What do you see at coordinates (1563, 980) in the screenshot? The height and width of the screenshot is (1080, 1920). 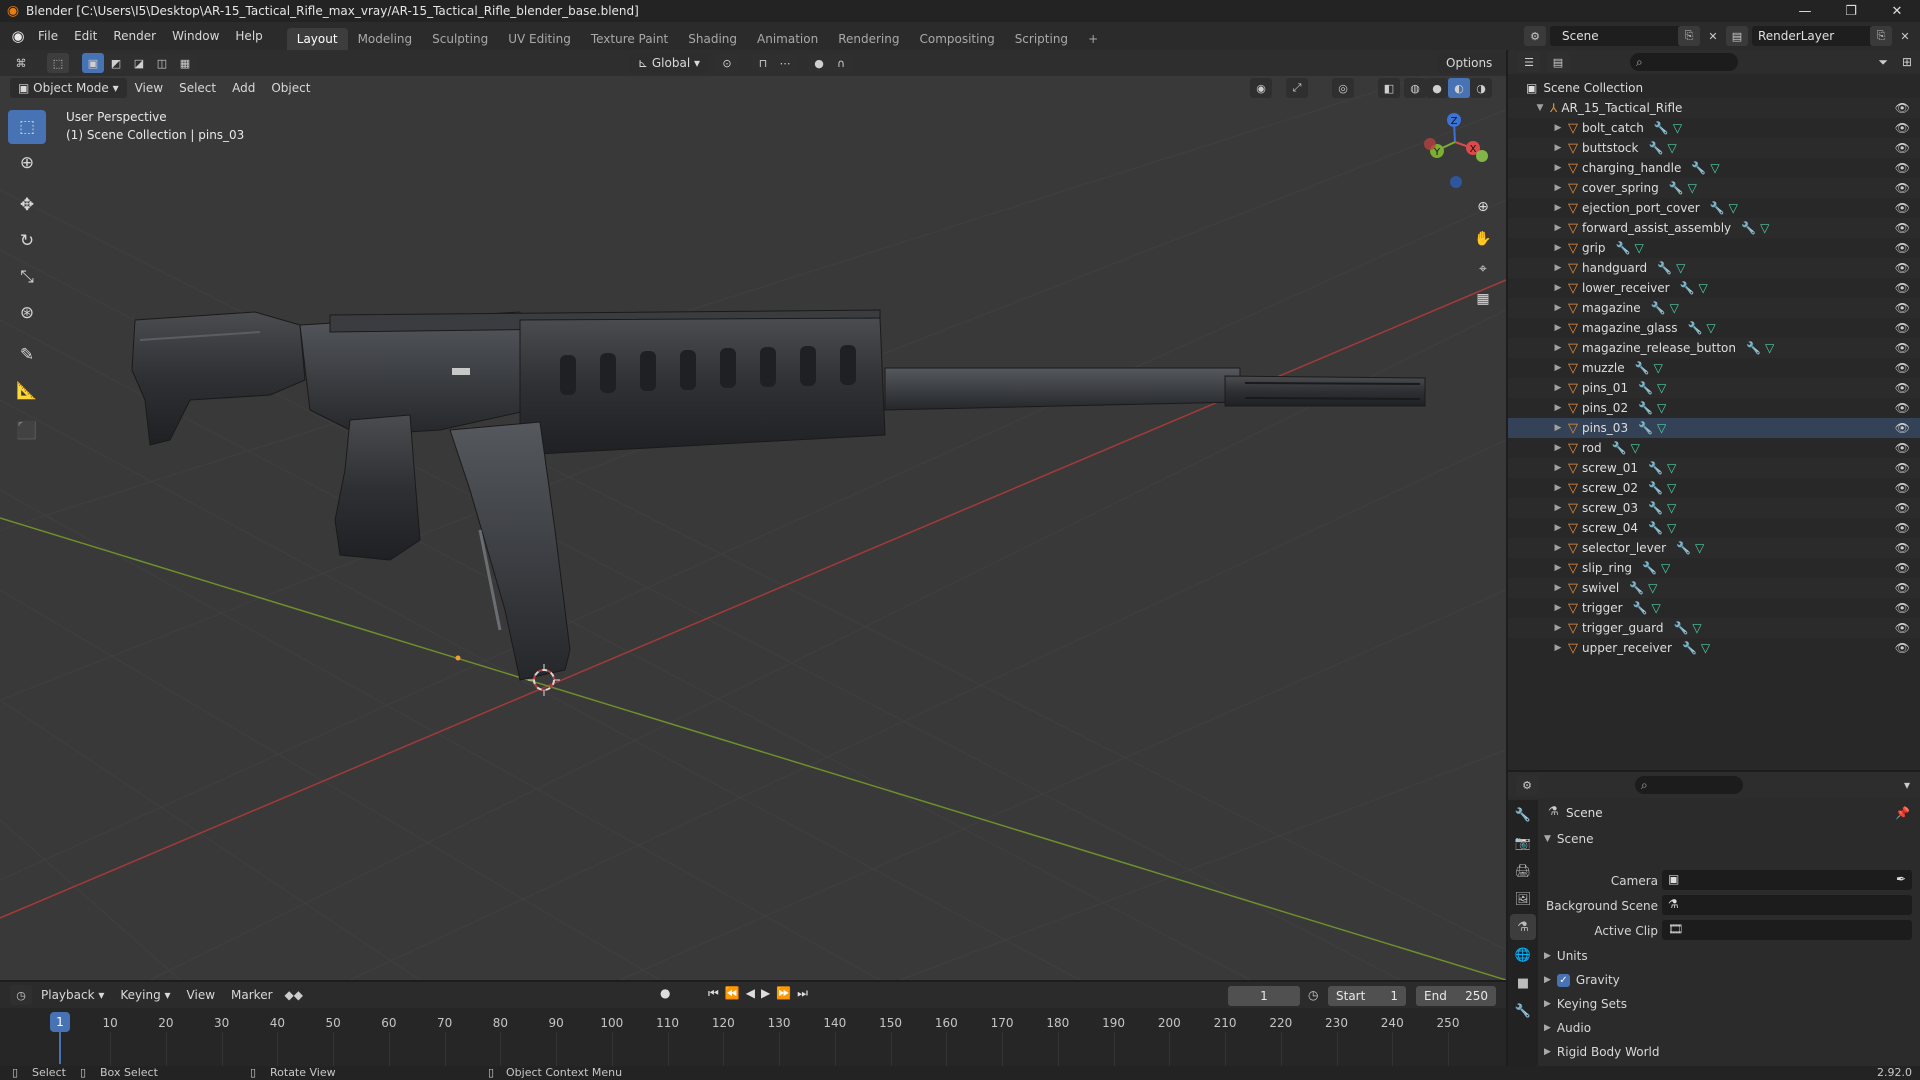 I see `gravity-checkbox: ✓` at bounding box center [1563, 980].